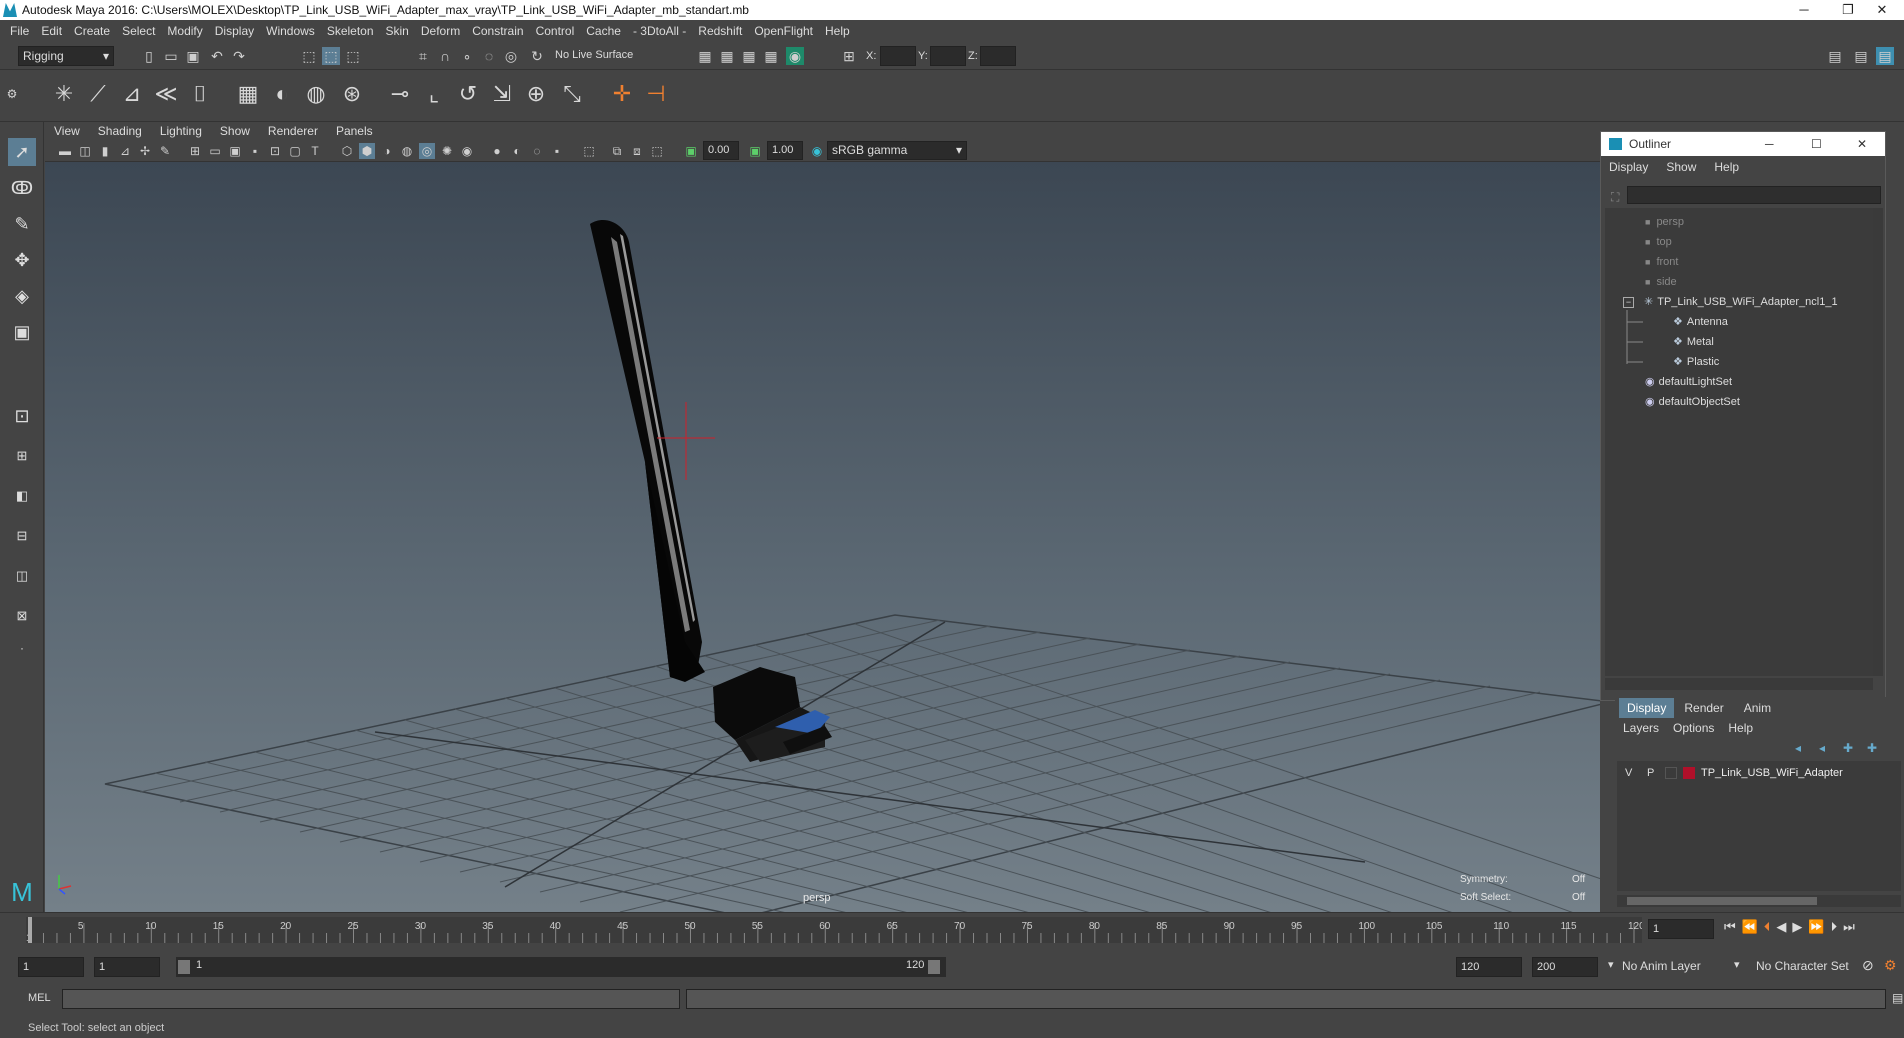 The width and height of the screenshot is (1904, 1038). Describe the element at coordinates (1615, 197) in the screenshot. I see `outliner-filter-icon: ⛶` at that location.